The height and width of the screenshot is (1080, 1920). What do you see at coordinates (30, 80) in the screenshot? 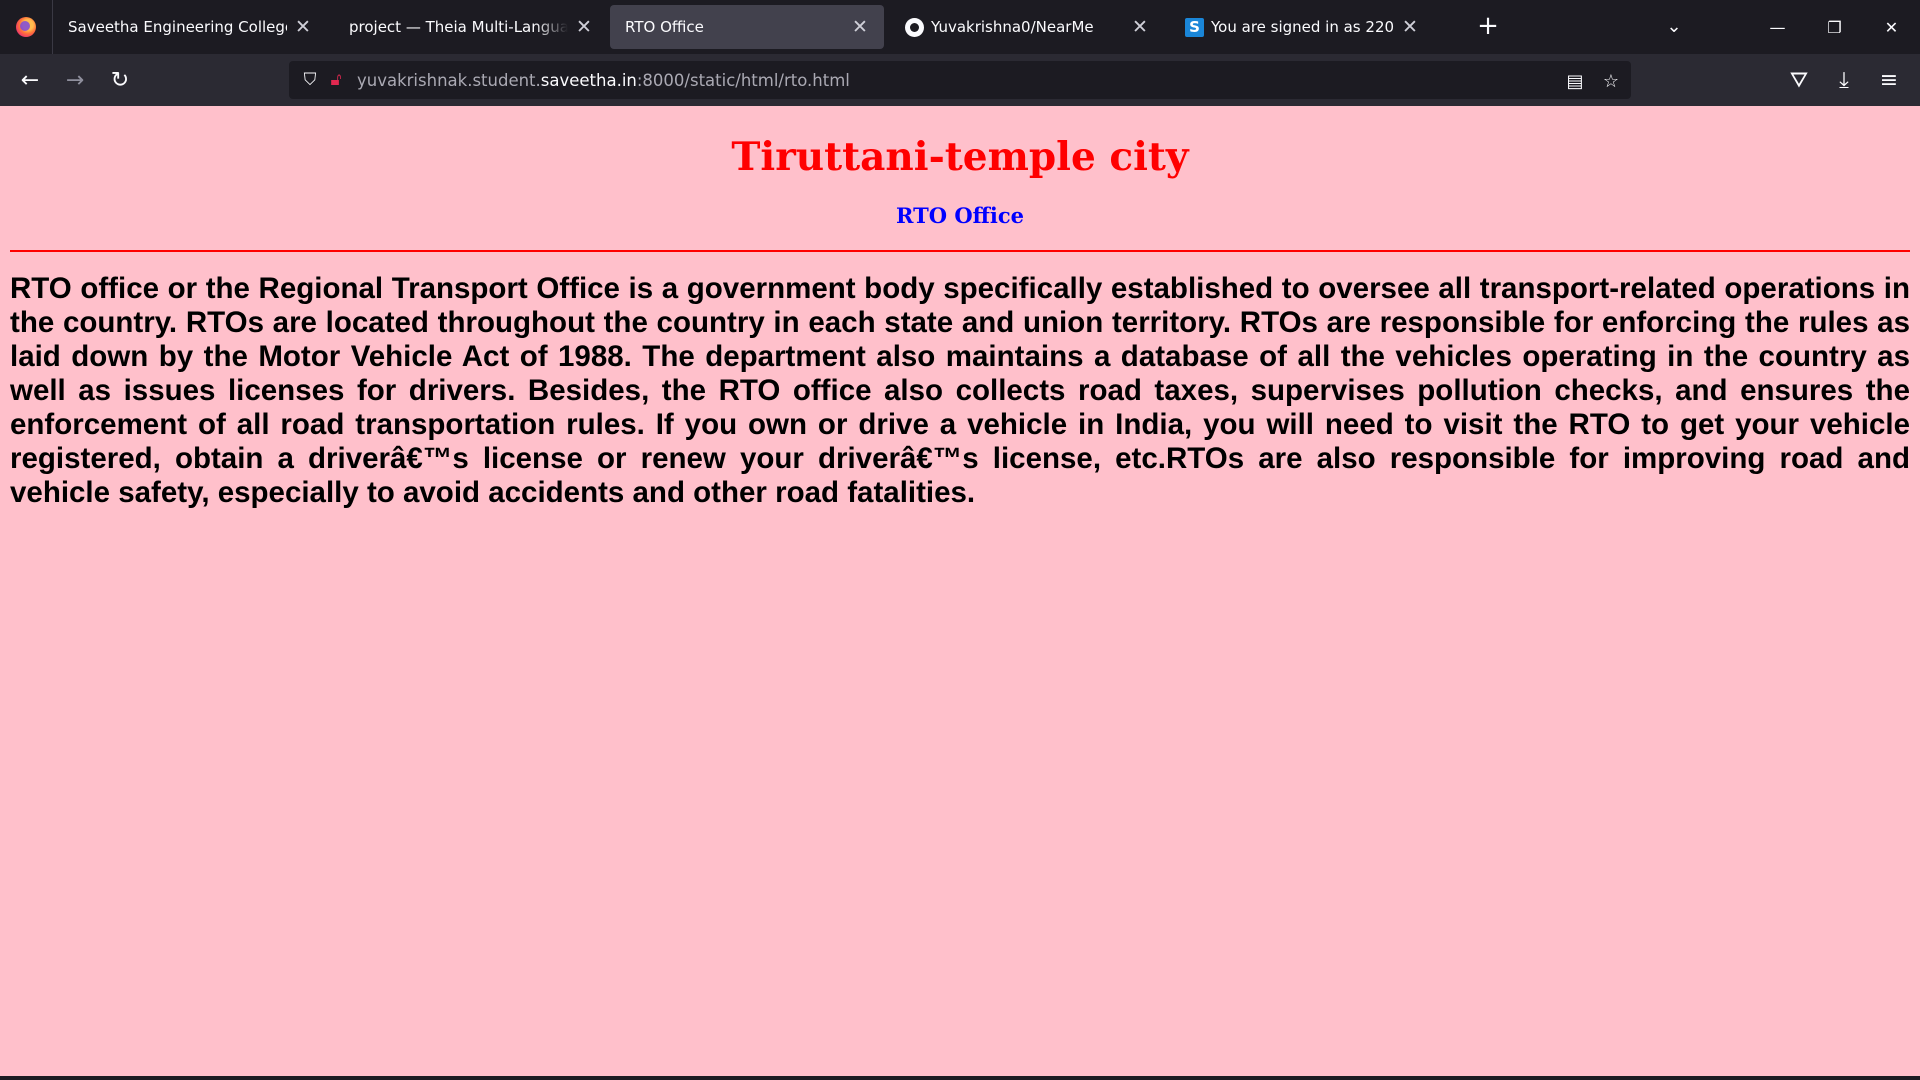
I see `back-arrow-icon: ←` at bounding box center [30, 80].